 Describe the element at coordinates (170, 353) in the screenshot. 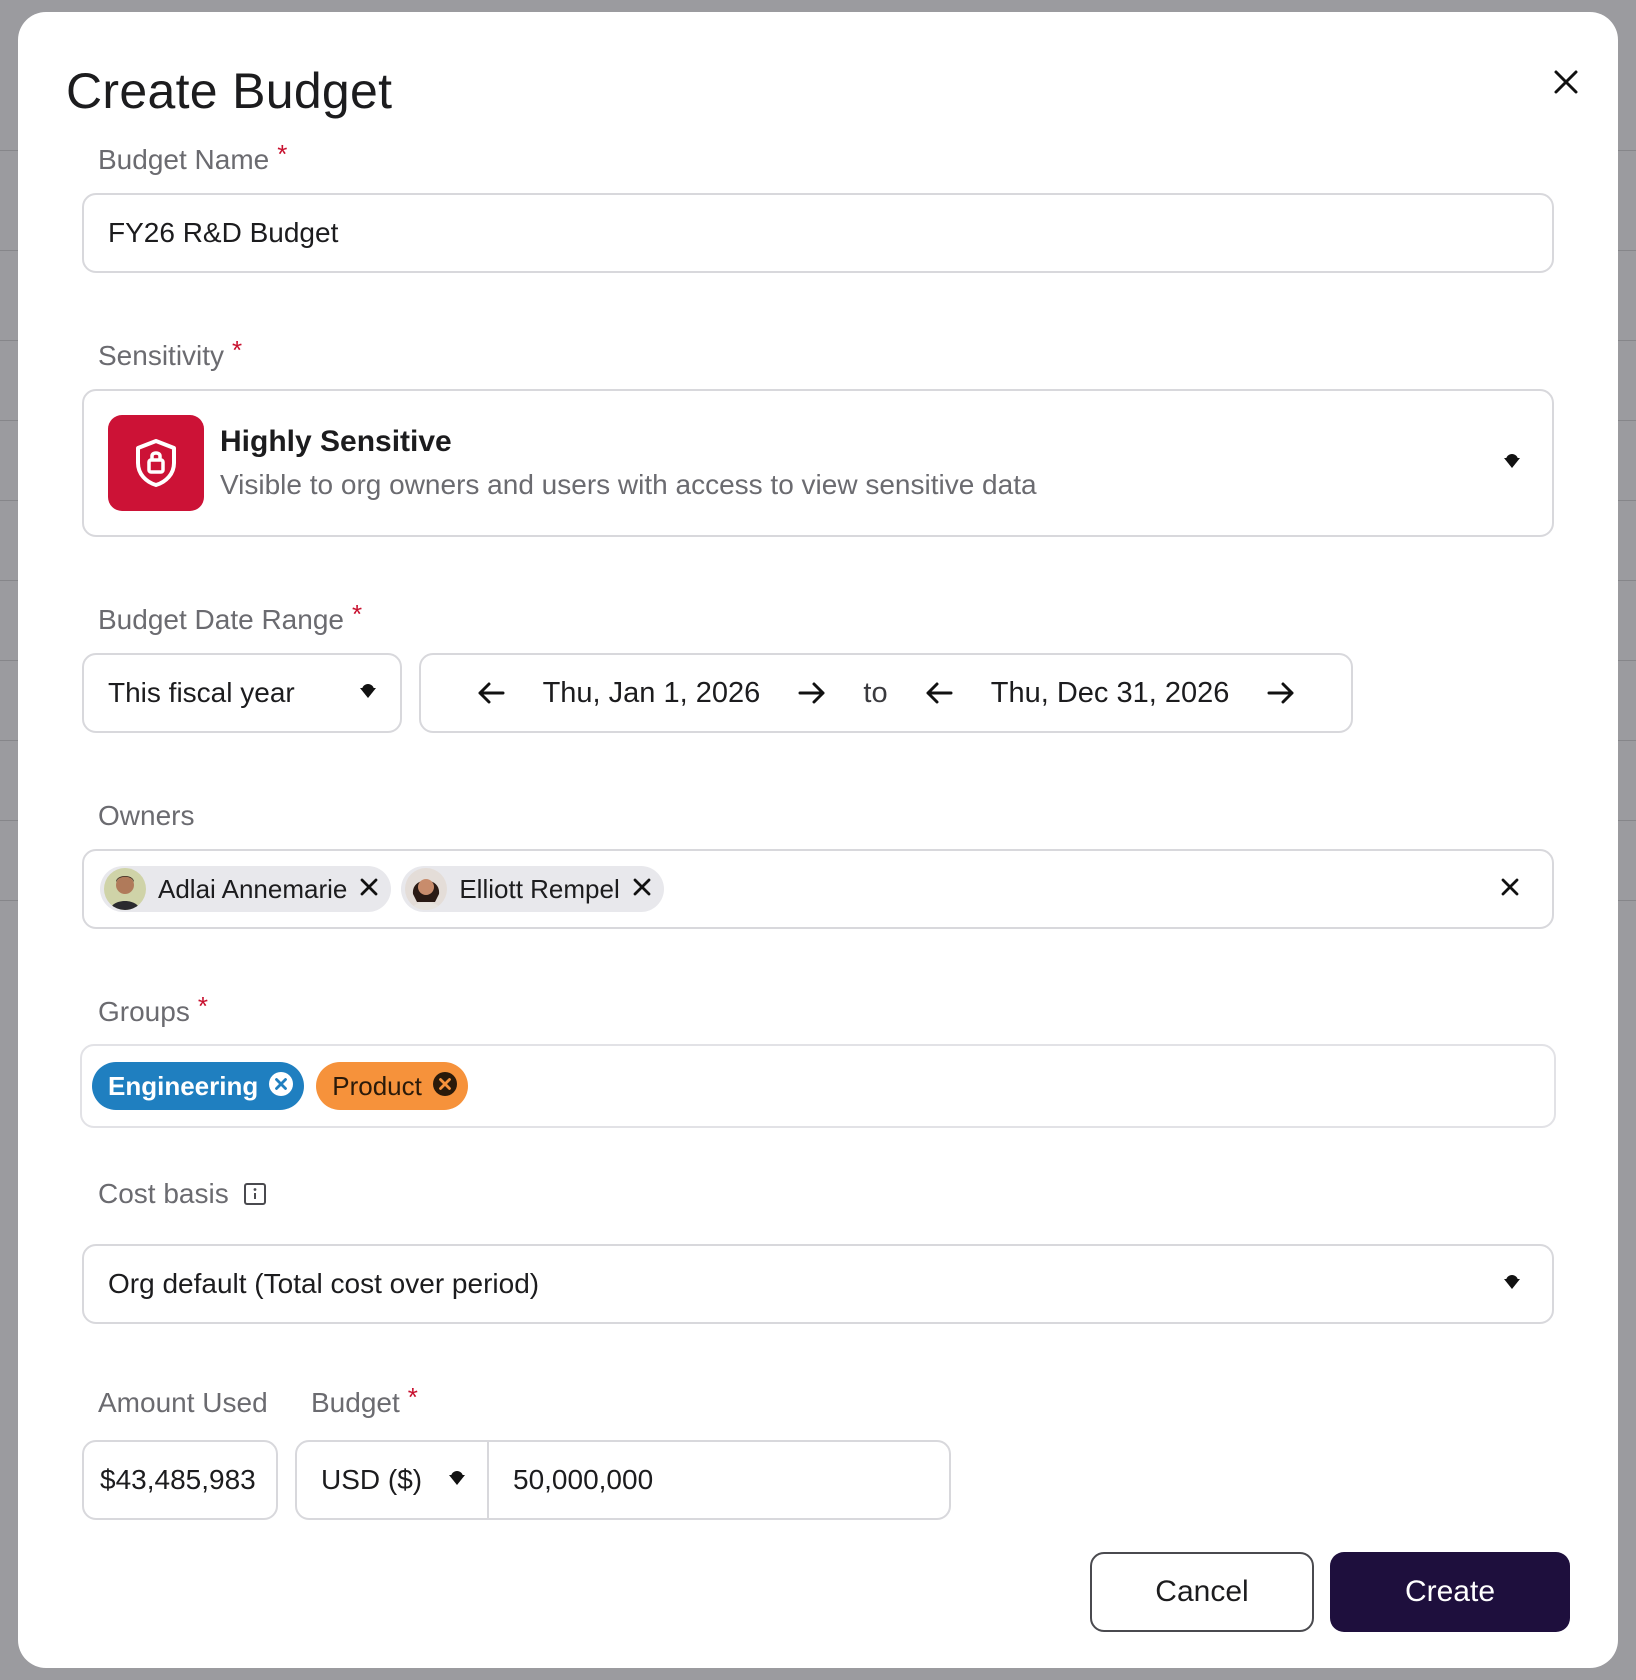

I see `sensitivity-label: Sensitivity *` at that location.